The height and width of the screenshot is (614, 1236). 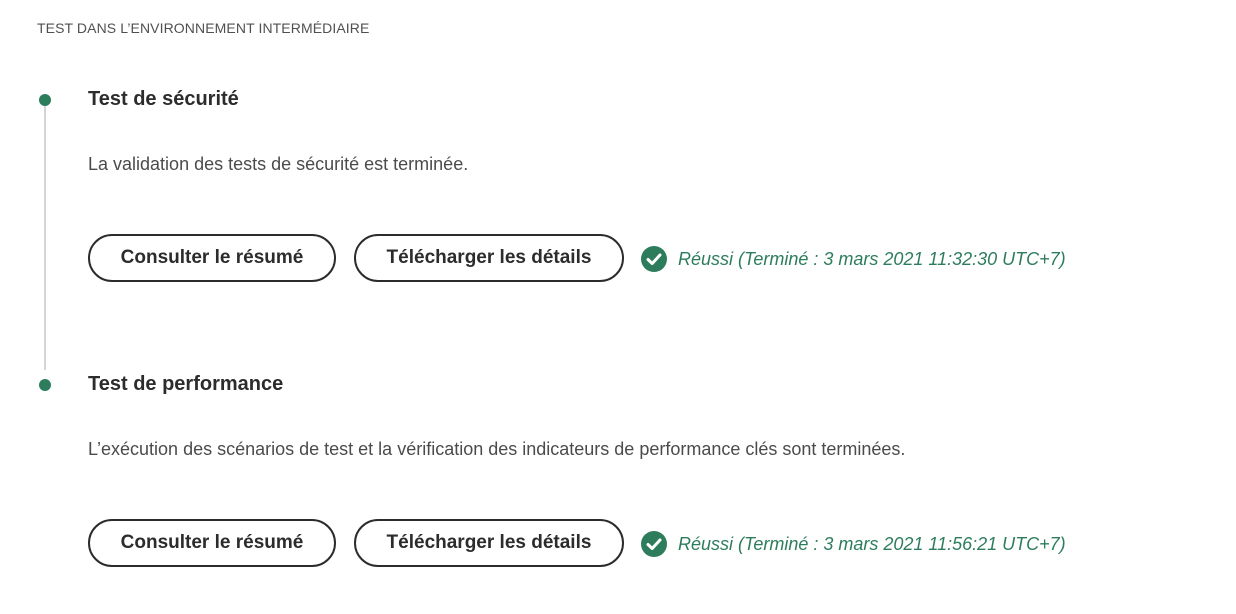 I want to click on timeline-line, so click(x=45, y=235).